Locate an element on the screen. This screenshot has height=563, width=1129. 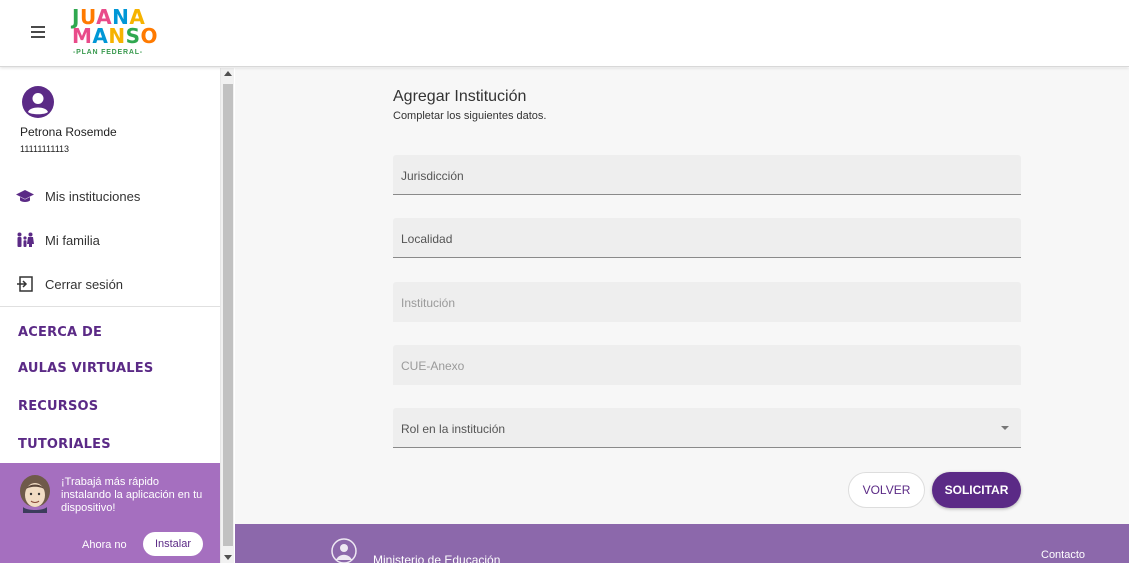
institucion-field: Institución is located at coordinates (707, 302).